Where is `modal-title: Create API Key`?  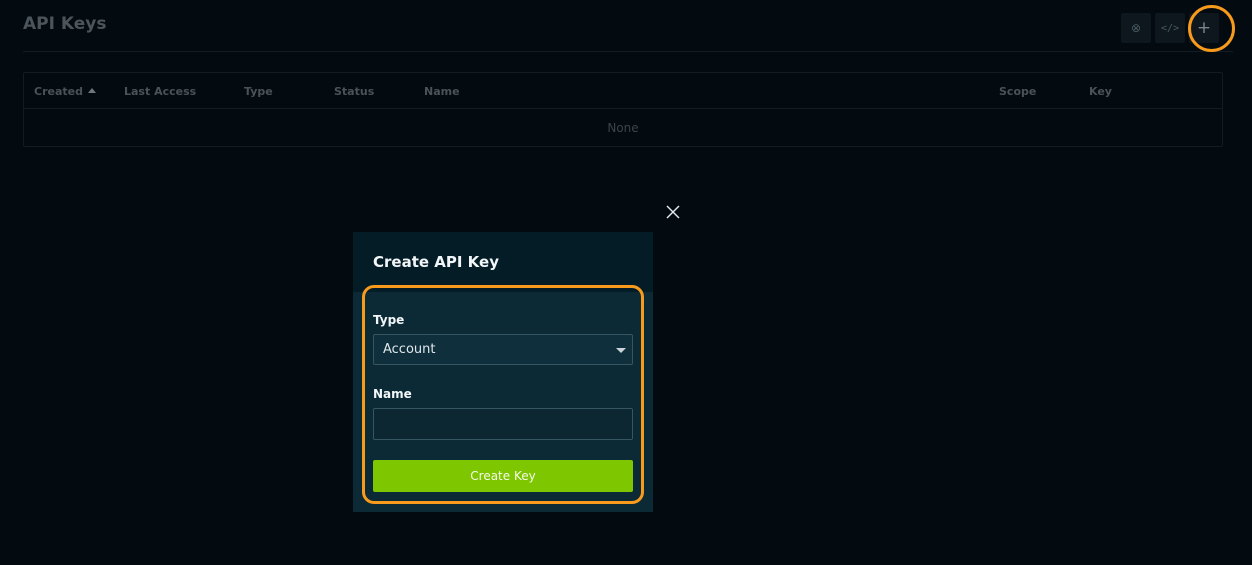 modal-title: Create API Key is located at coordinates (436, 262).